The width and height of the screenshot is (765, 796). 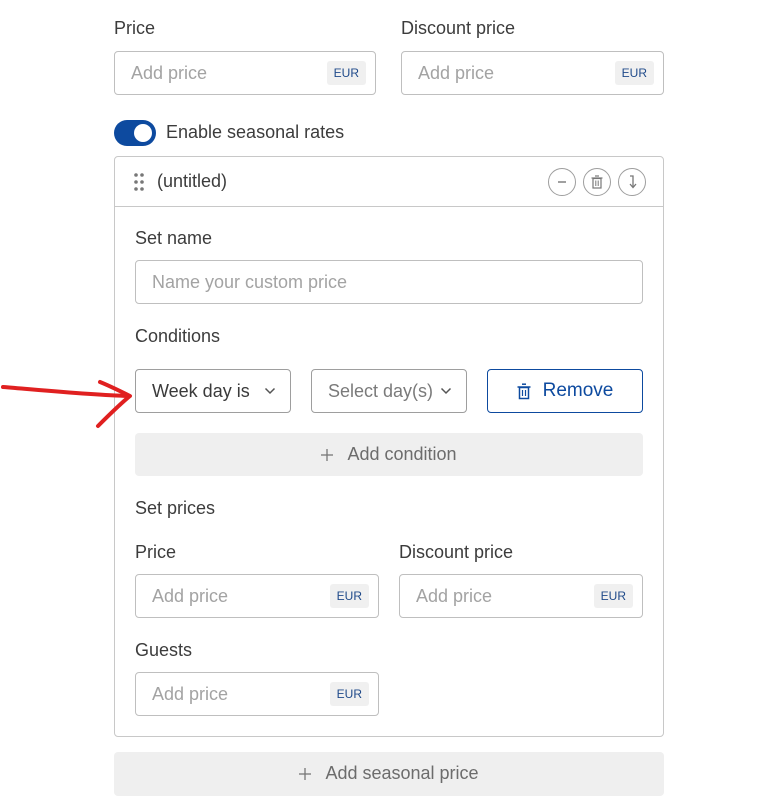 What do you see at coordinates (578, 390) in the screenshot?
I see `remove-label: Remove` at bounding box center [578, 390].